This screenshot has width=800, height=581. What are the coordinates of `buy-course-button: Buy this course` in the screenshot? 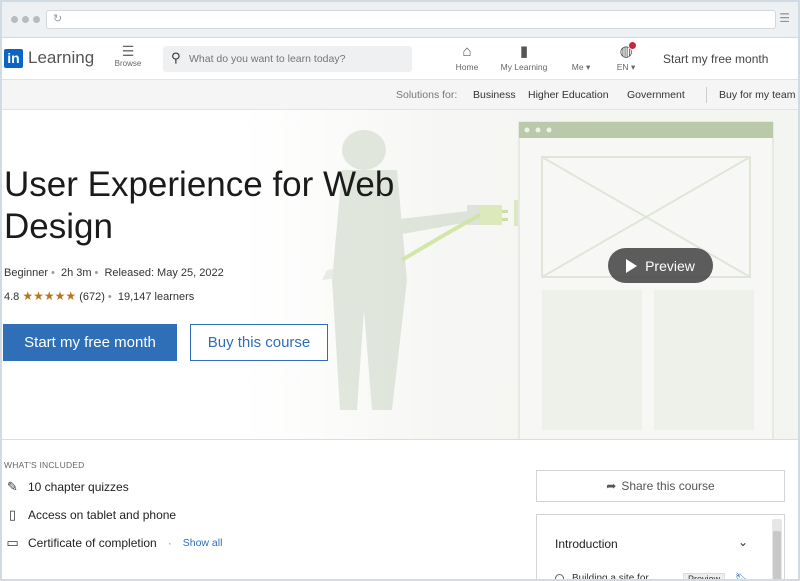 It's located at (259, 342).